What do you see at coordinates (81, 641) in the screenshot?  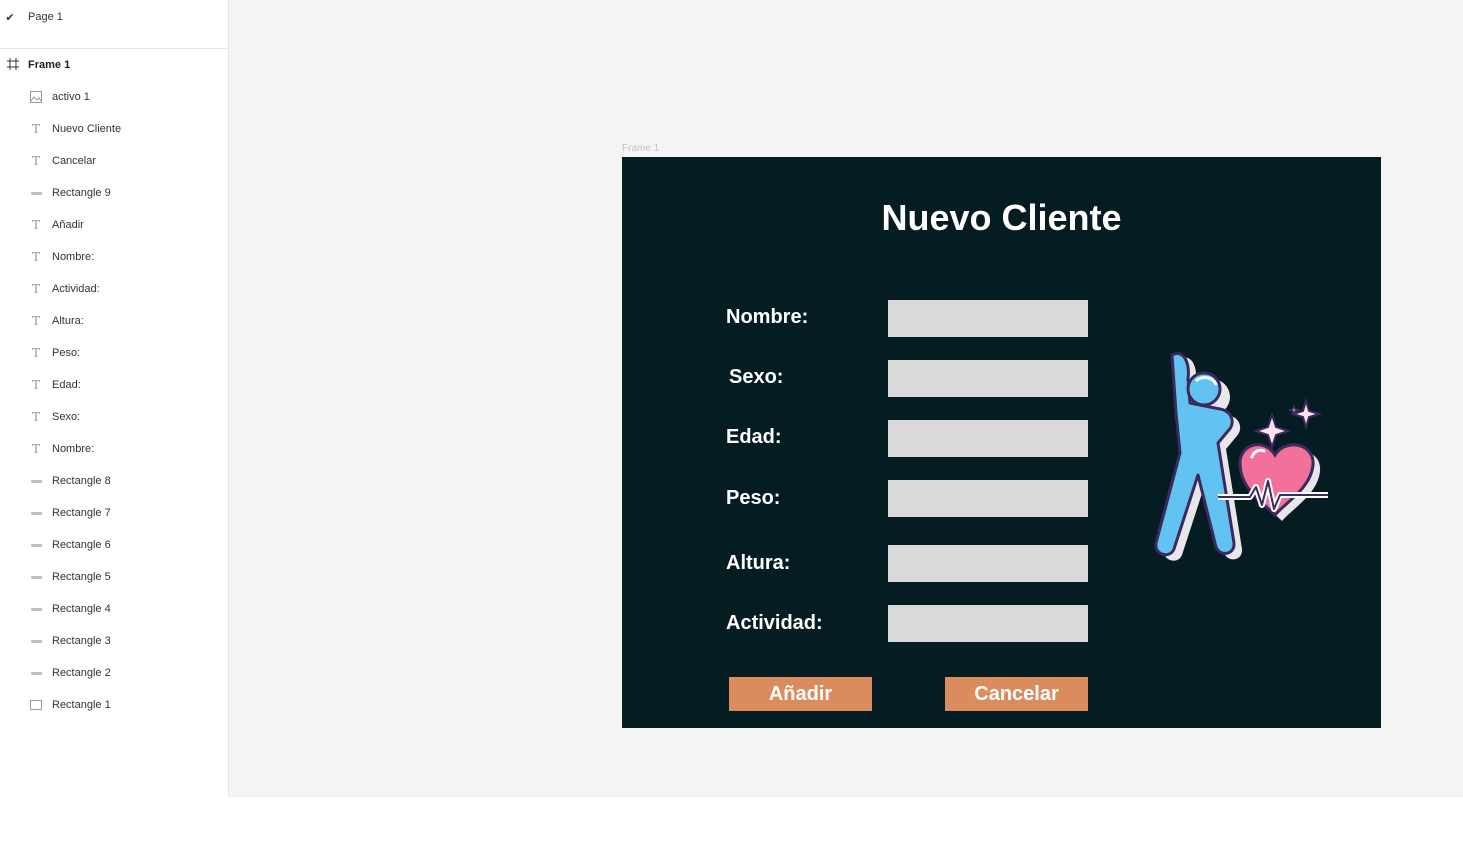 I see `layer-label: Rectangle 3` at bounding box center [81, 641].